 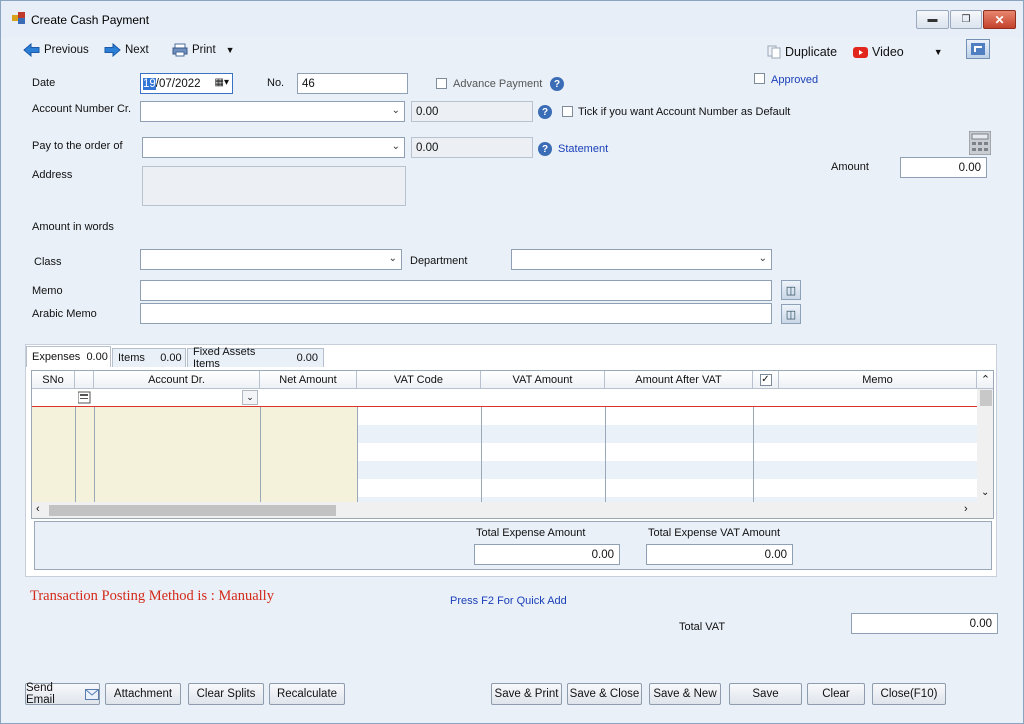 What do you see at coordinates (456, 313) in the screenshot?
I see `arabic-memo-field` at bounding box center [456, 313].